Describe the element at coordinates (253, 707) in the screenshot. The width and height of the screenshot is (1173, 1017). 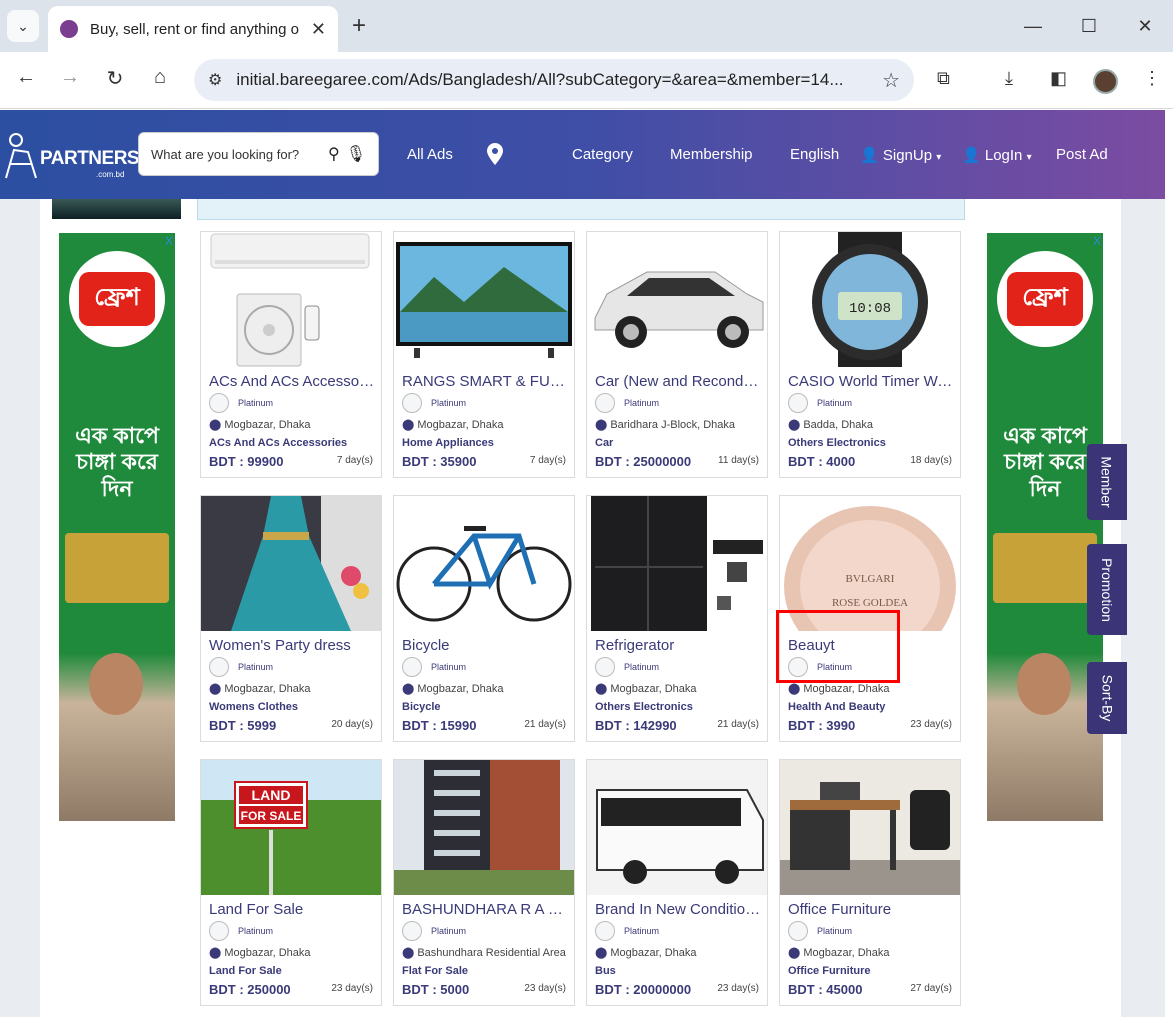
I see `listing-category: Womens Clothes` at that location.